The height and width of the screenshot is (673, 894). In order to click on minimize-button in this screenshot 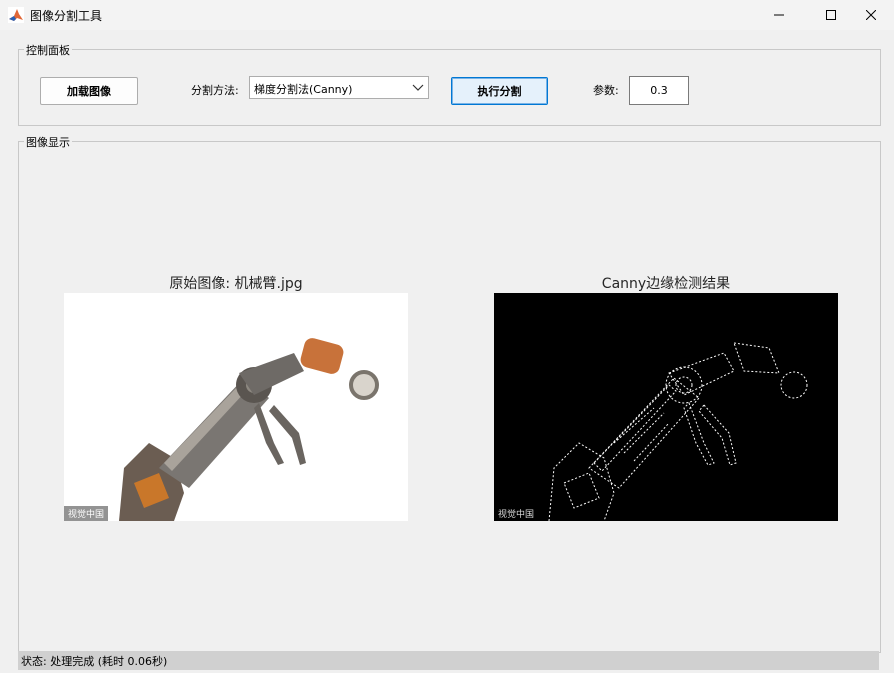, I will do `click(779, 15)`.